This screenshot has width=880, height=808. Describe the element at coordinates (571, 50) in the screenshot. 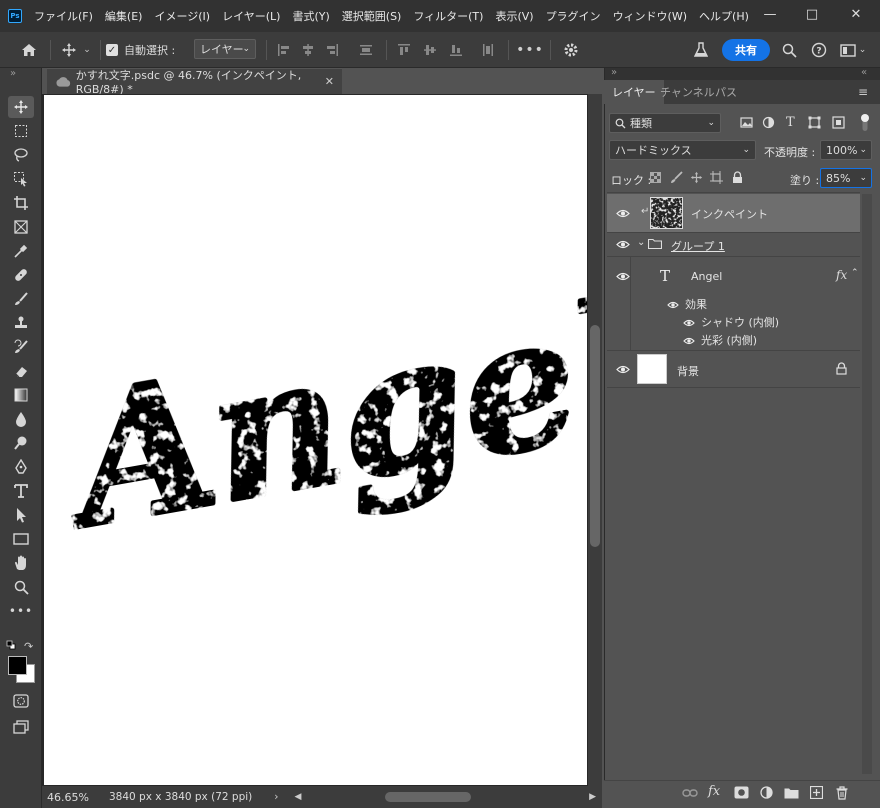

I see `settings-gear-icon` at that location.